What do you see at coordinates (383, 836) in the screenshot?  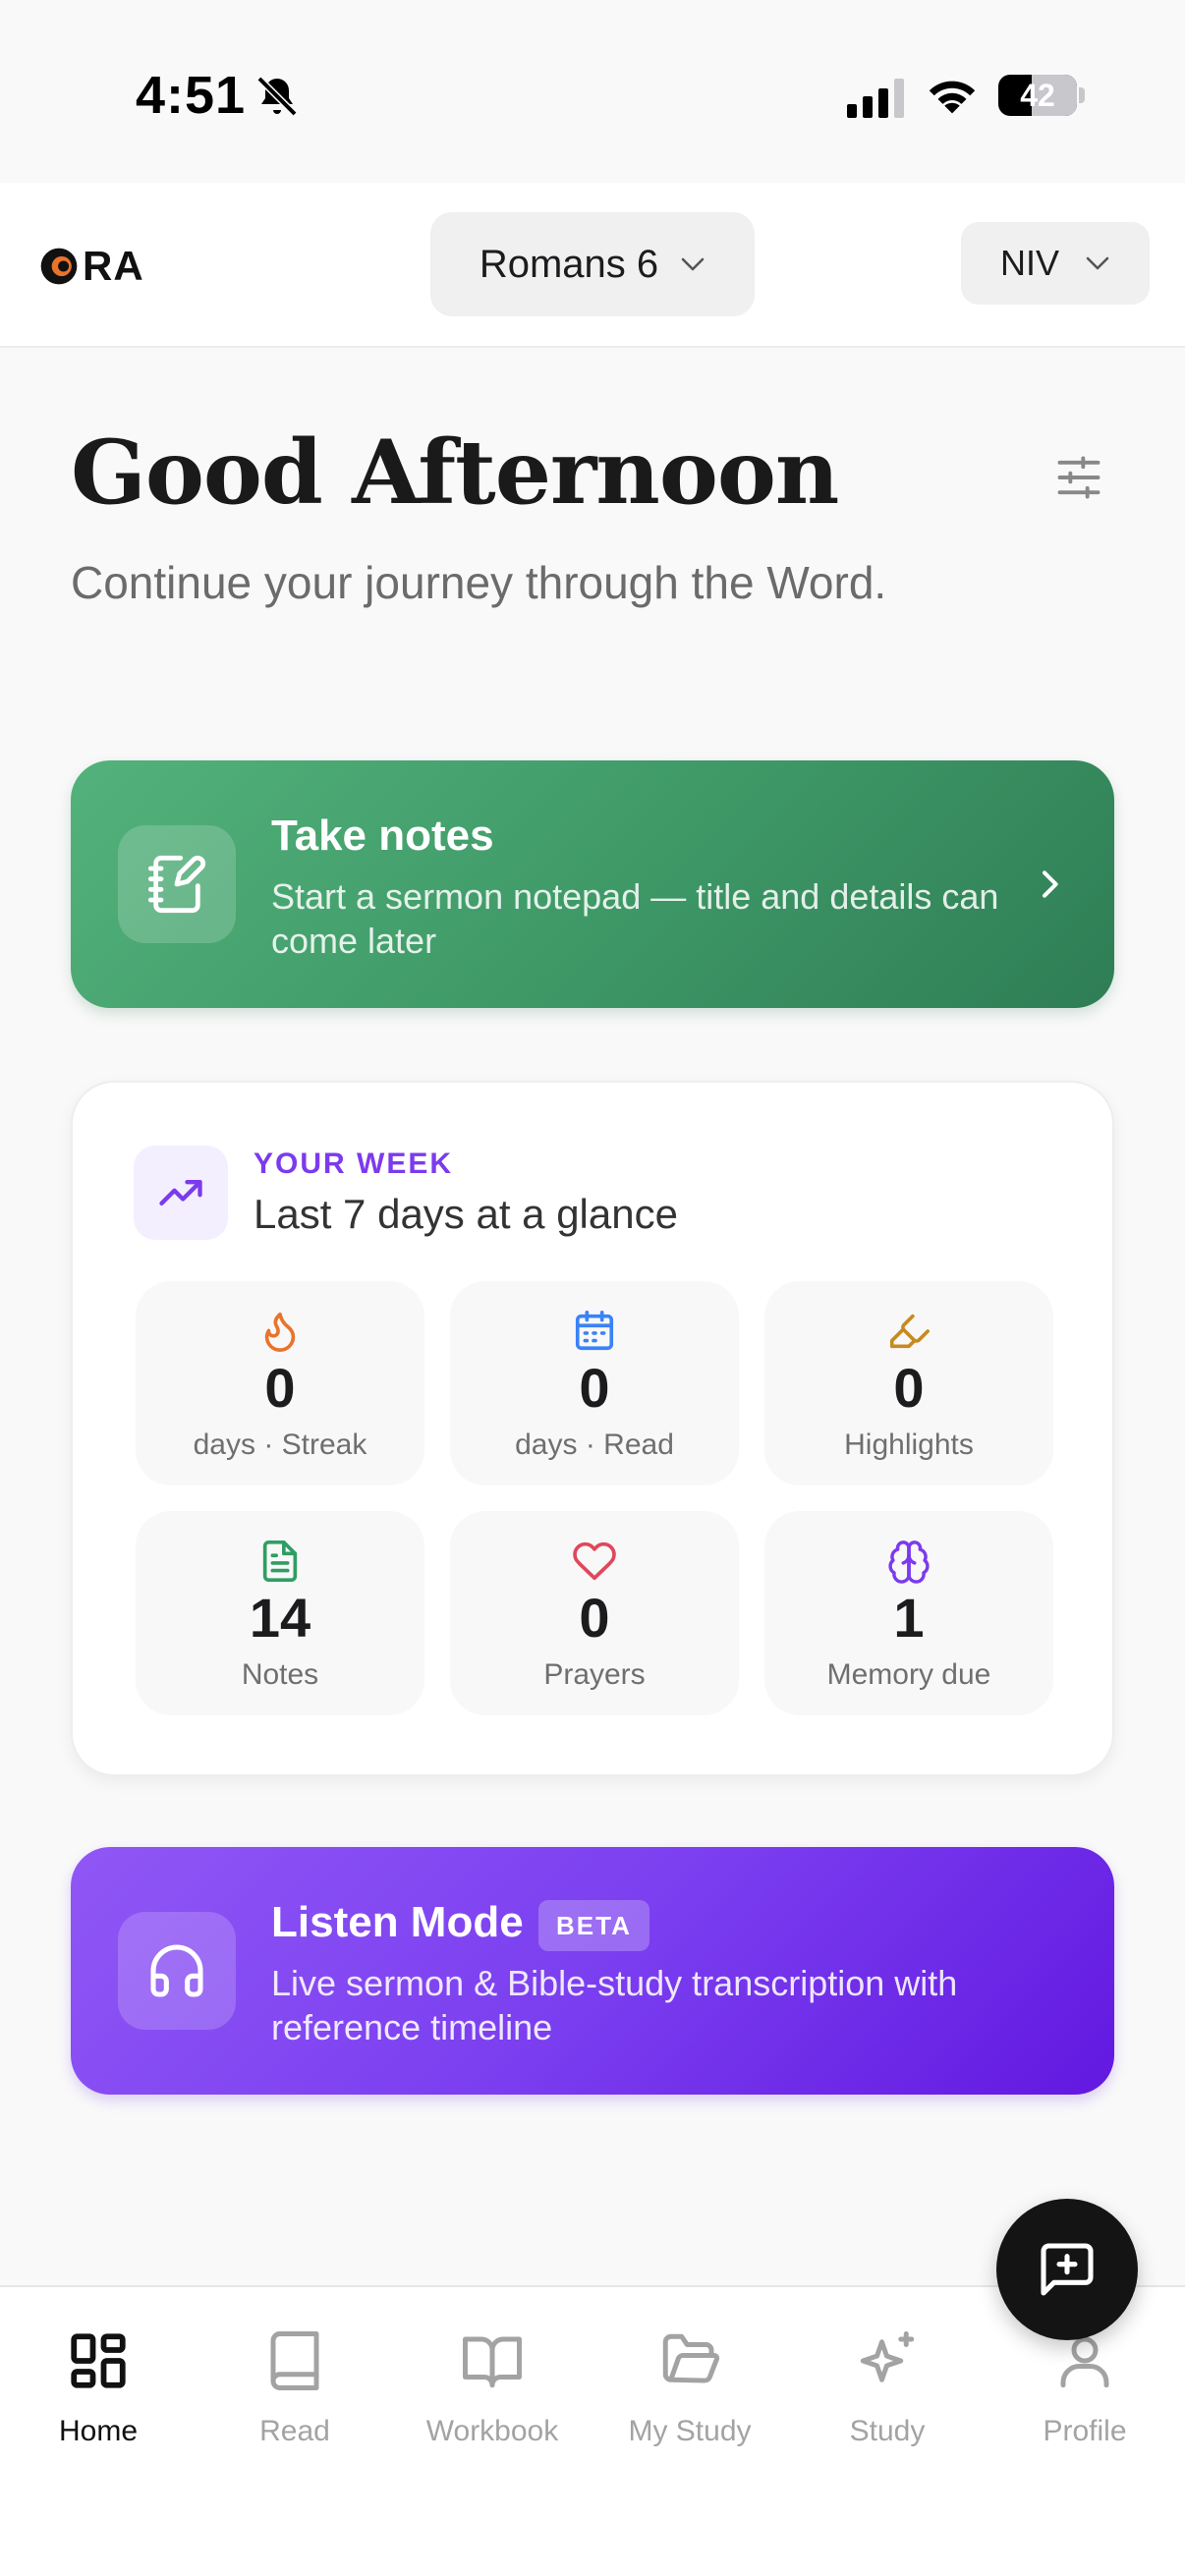 I see `take-notes-title: Take notes` at bounding box center [383, 836].